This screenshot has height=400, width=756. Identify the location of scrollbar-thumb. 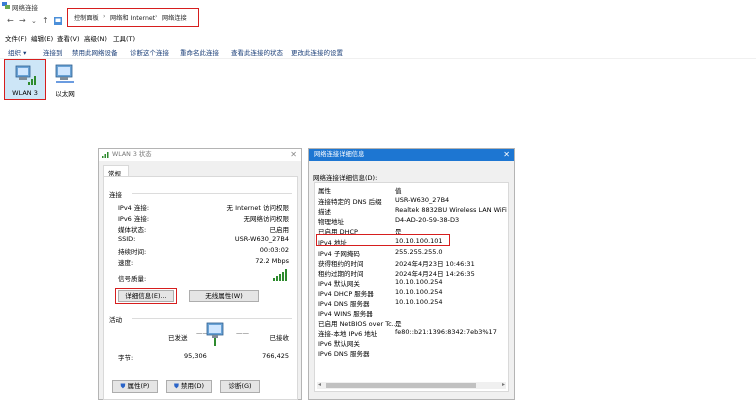
(401, 385).